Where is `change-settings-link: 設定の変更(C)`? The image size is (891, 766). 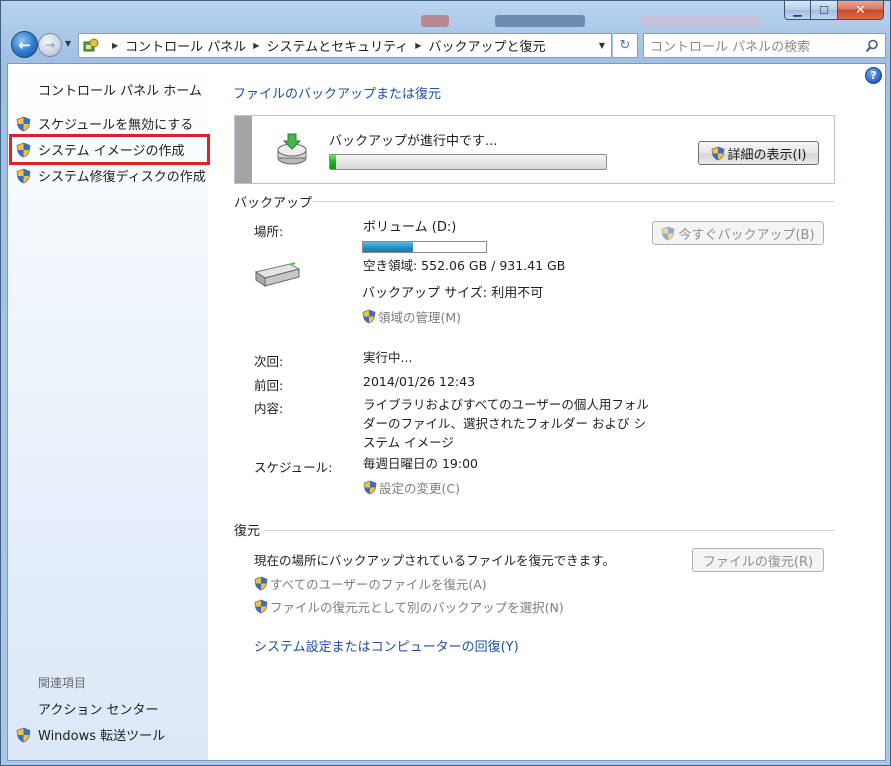 change-settings-link: 設定の変更(C) is located at coordinates (411, 487).